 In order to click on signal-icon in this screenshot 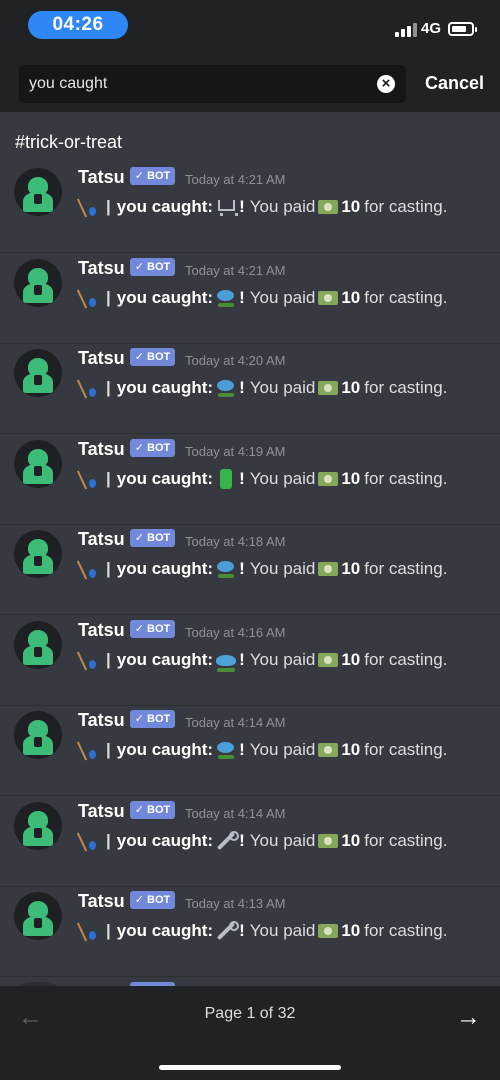, I will do `click(406, 29)`.